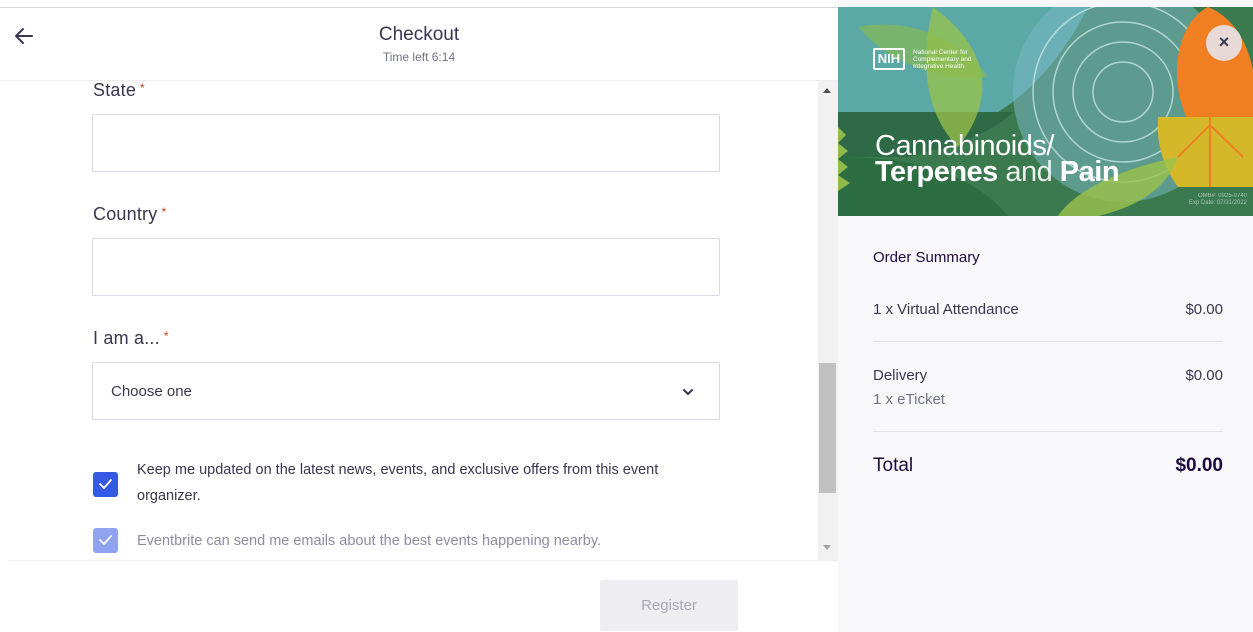  I want to click on optin-eventbrite-checkbox, so click(105, 540).